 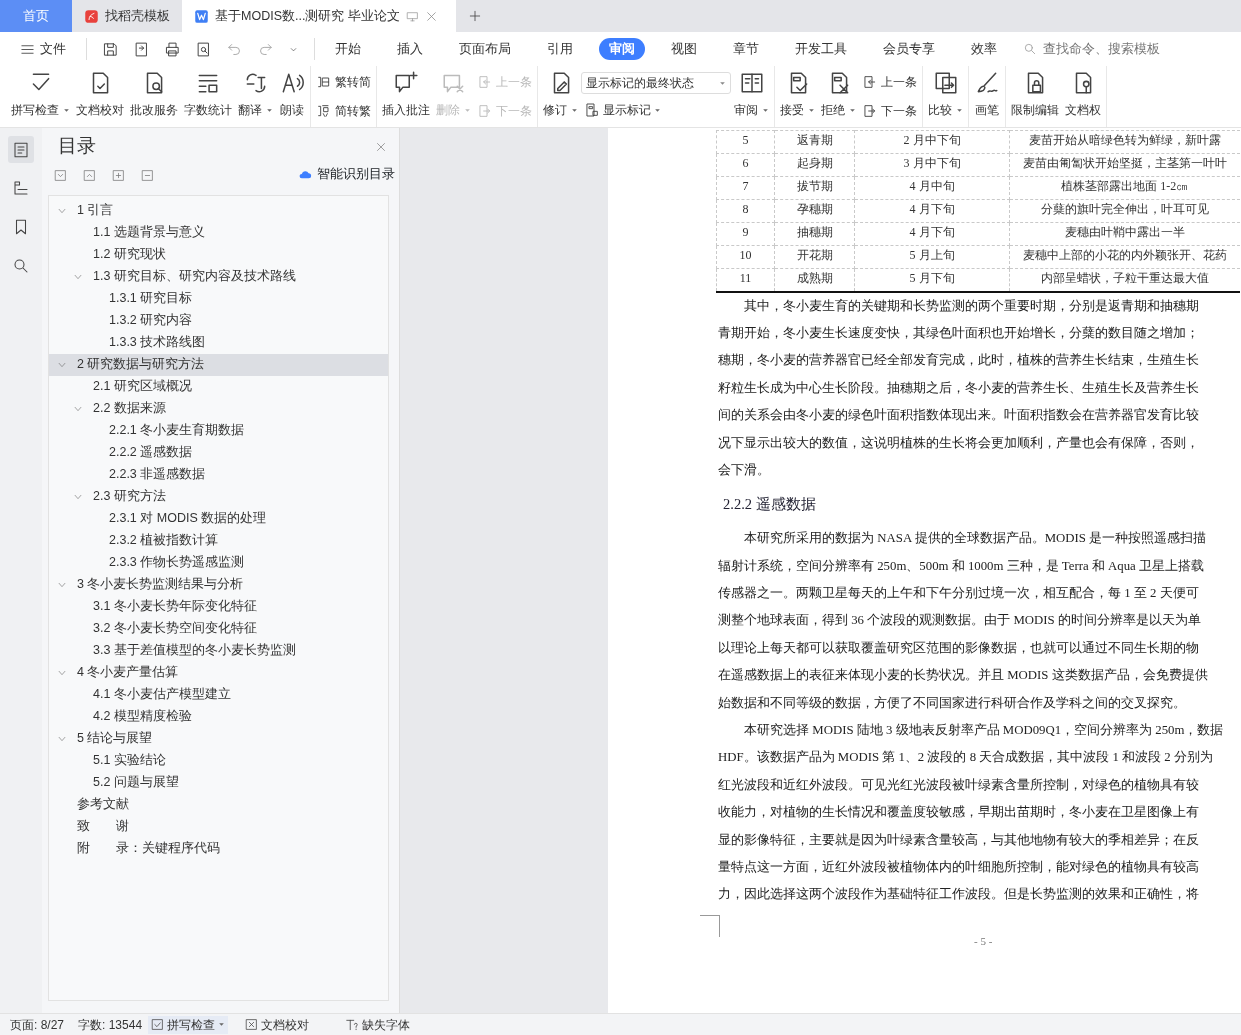 What do you see at coordinates (656, 83) in the screenshot?
I see `dropdown-field: 显示标记的最终状态` at bounding box center [656, 83].